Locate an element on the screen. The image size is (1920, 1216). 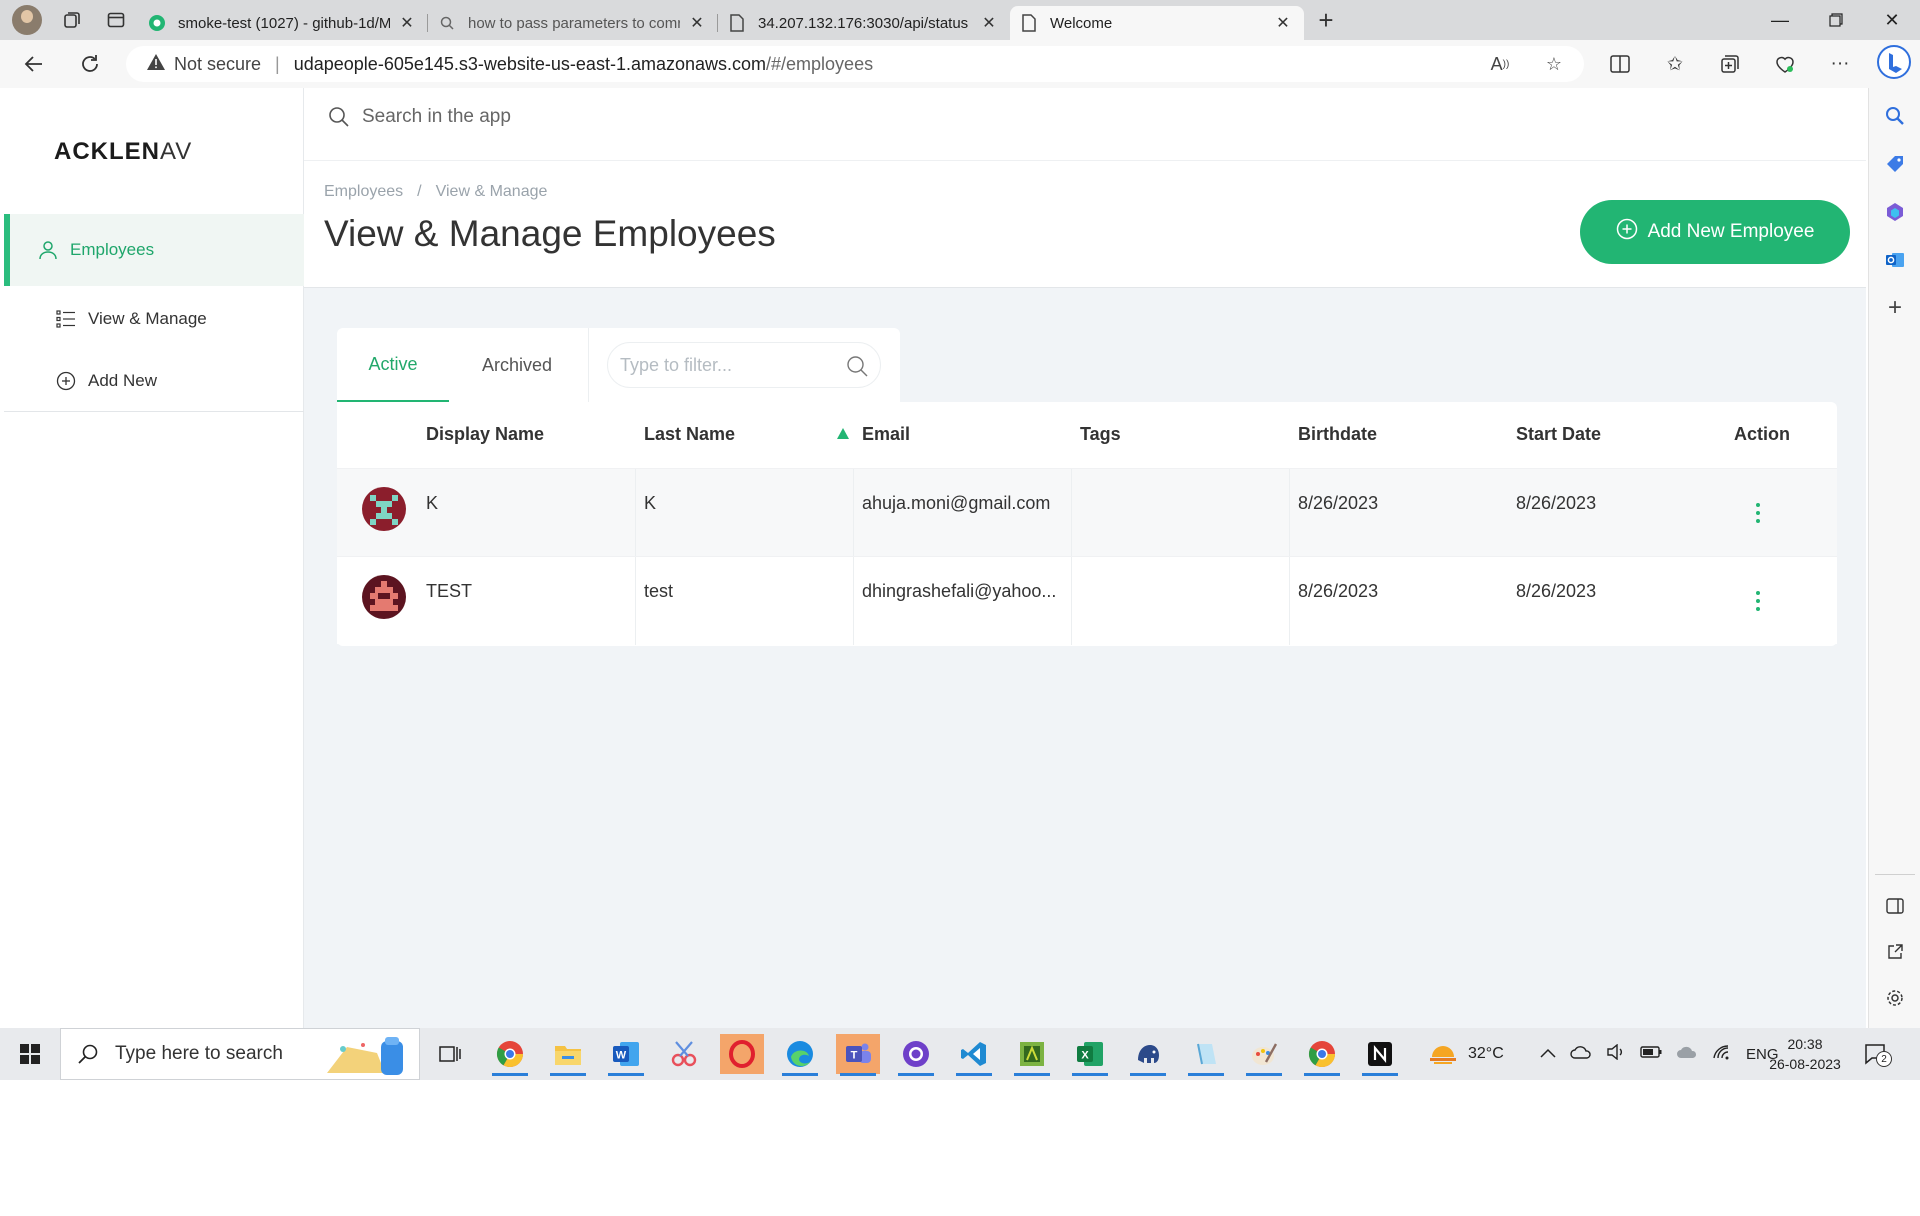
cell-email: ahuja.moni@gmail.com is located at coordinates (956, 503).